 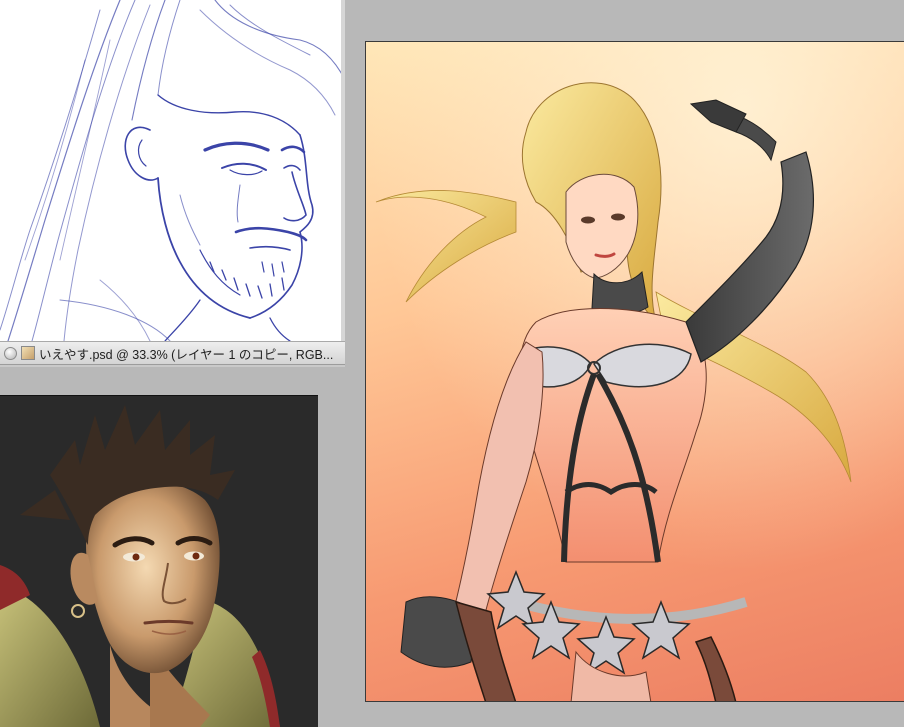 What do you see at coordinates (28, 353) in the screenshot?
I see `document-thumbnail-icon` at bounding box center [28, 353].